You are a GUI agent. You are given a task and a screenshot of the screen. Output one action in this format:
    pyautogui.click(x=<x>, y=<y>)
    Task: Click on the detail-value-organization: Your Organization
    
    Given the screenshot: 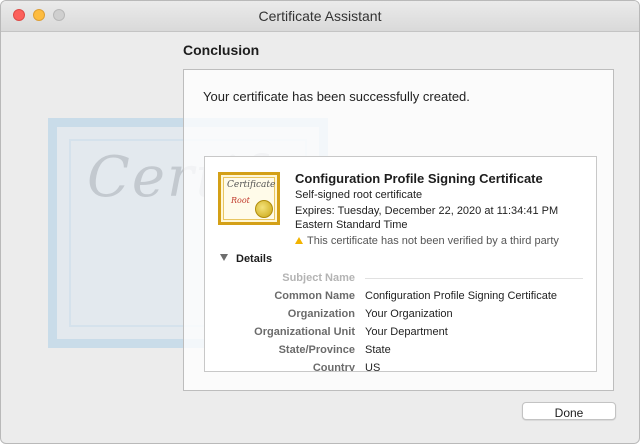 What is the action you would take?
    pyautogui.click(x=409, y=314)
    